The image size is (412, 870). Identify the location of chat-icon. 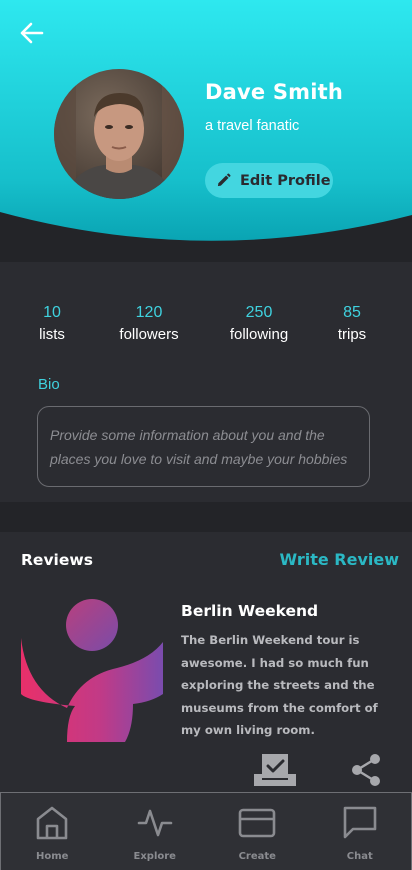
(360, 822).